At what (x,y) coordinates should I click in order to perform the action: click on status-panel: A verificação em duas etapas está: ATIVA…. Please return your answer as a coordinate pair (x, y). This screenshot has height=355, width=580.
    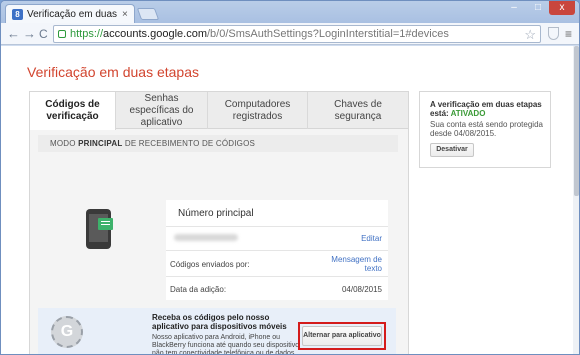
    Looking at the image, I should click on (485, 129).